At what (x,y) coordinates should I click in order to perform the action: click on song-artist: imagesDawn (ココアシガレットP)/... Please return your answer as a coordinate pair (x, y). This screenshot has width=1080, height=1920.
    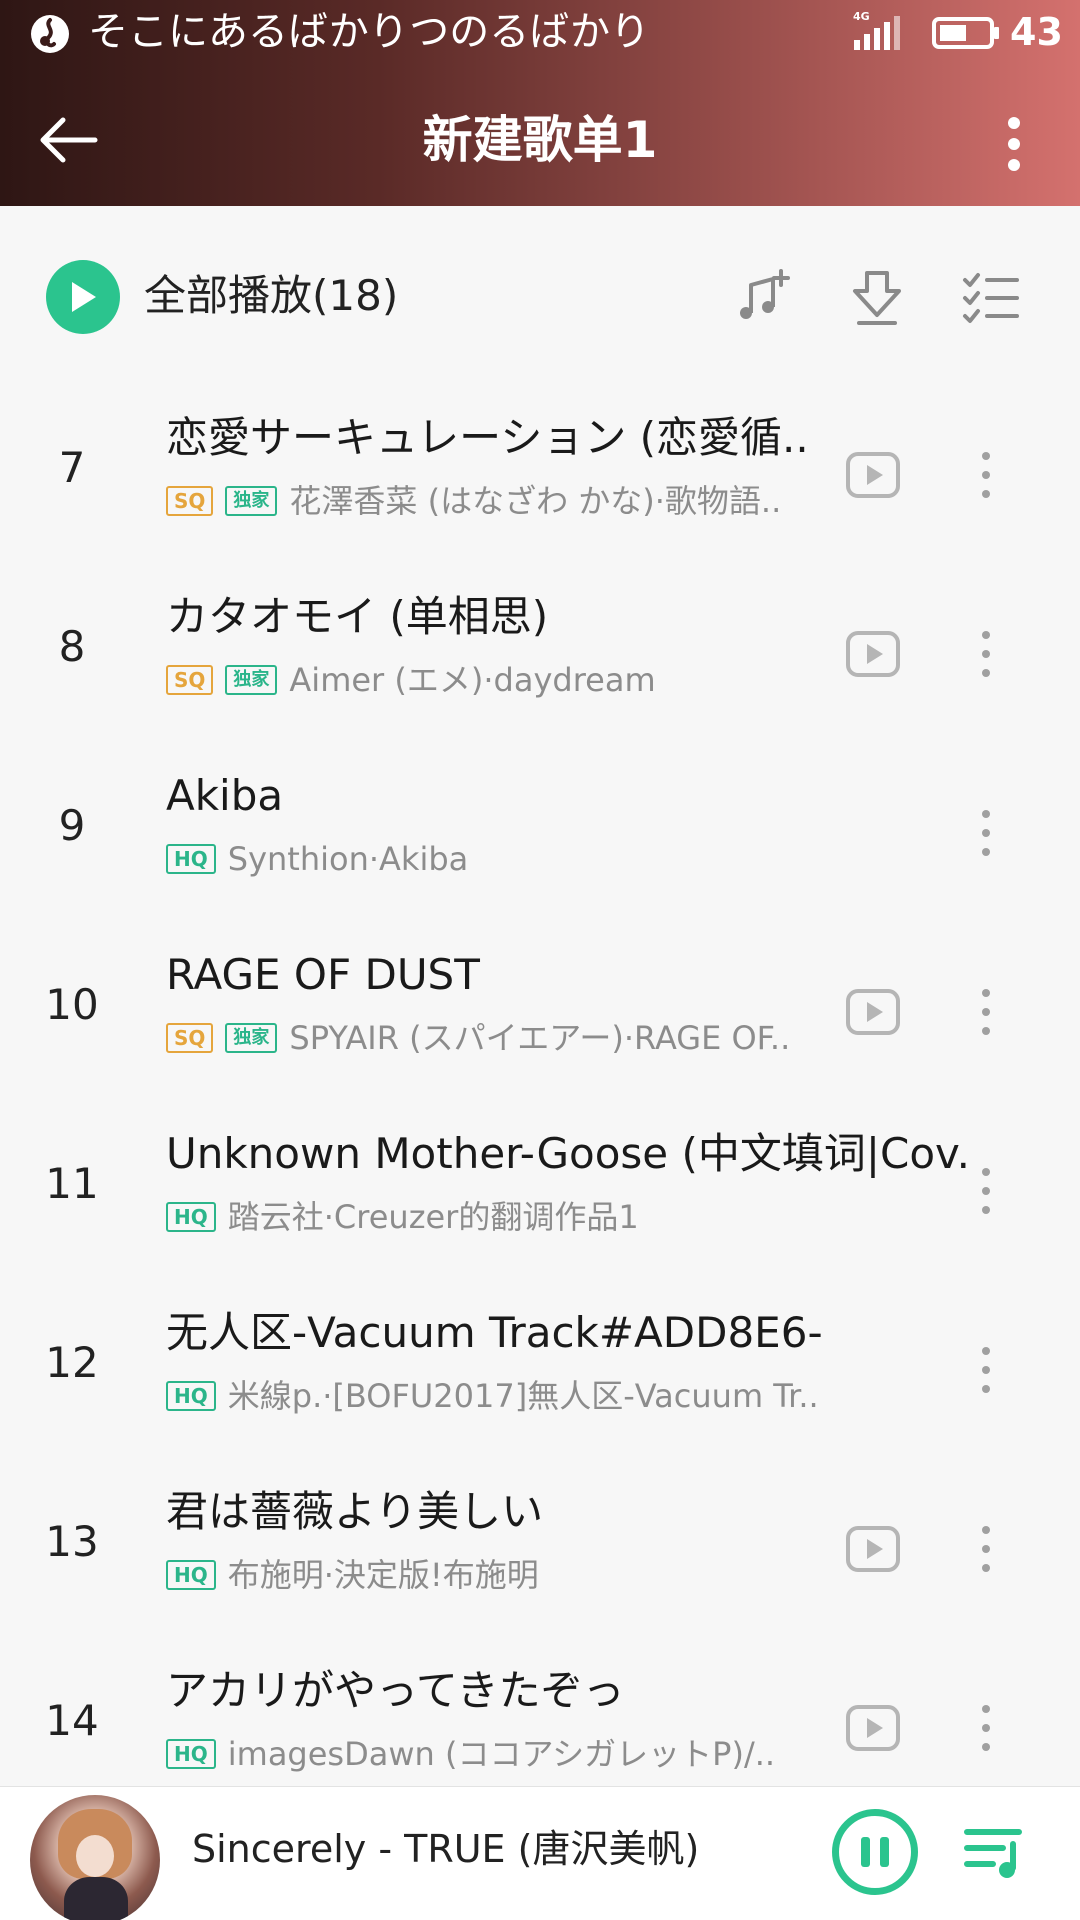
    Looking at the image, I should click on (501, 1754).